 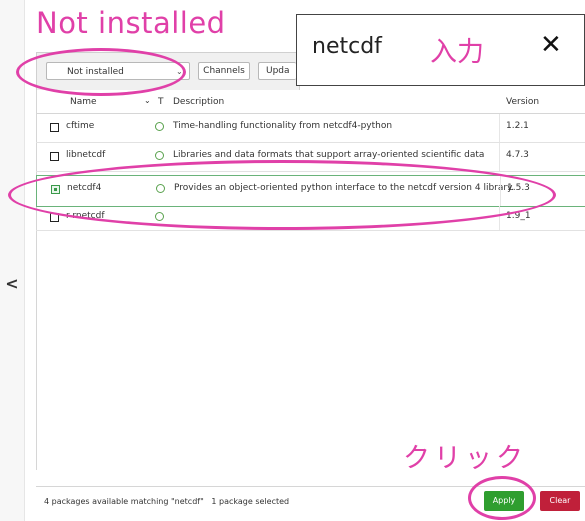 I want to click on left-sidebar, so click(x=12, y=260).